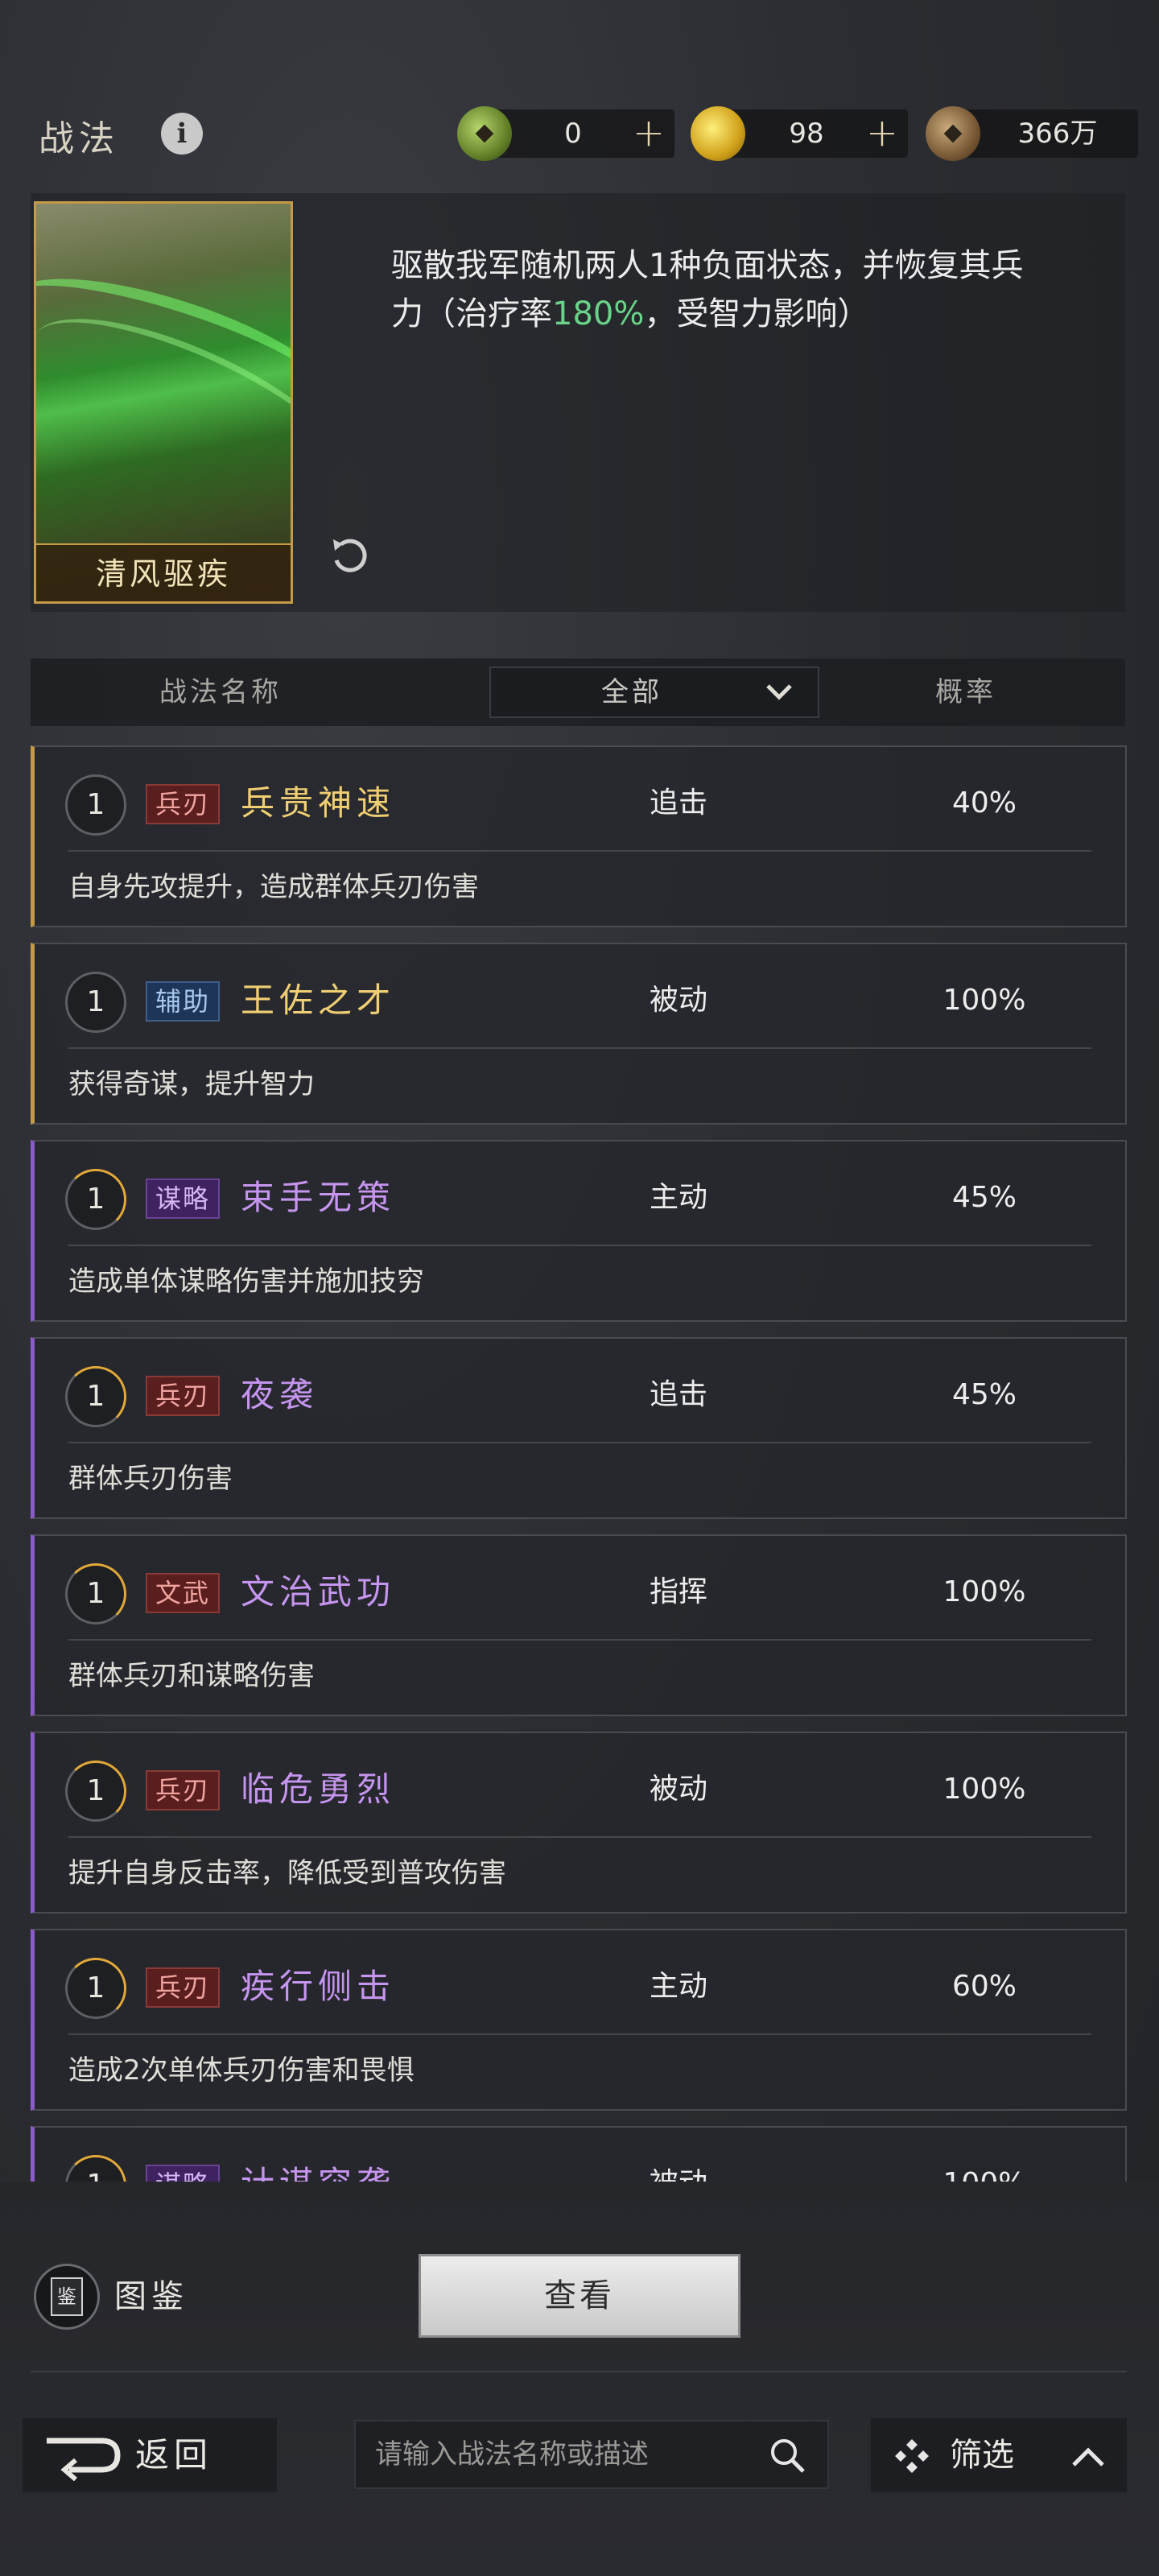 The image size is (1159, 2576). What do you see at coordinates (1088, 2457) in the screenshot?
I see `chevron-up-icon` at bounding box center [1088, 2457].